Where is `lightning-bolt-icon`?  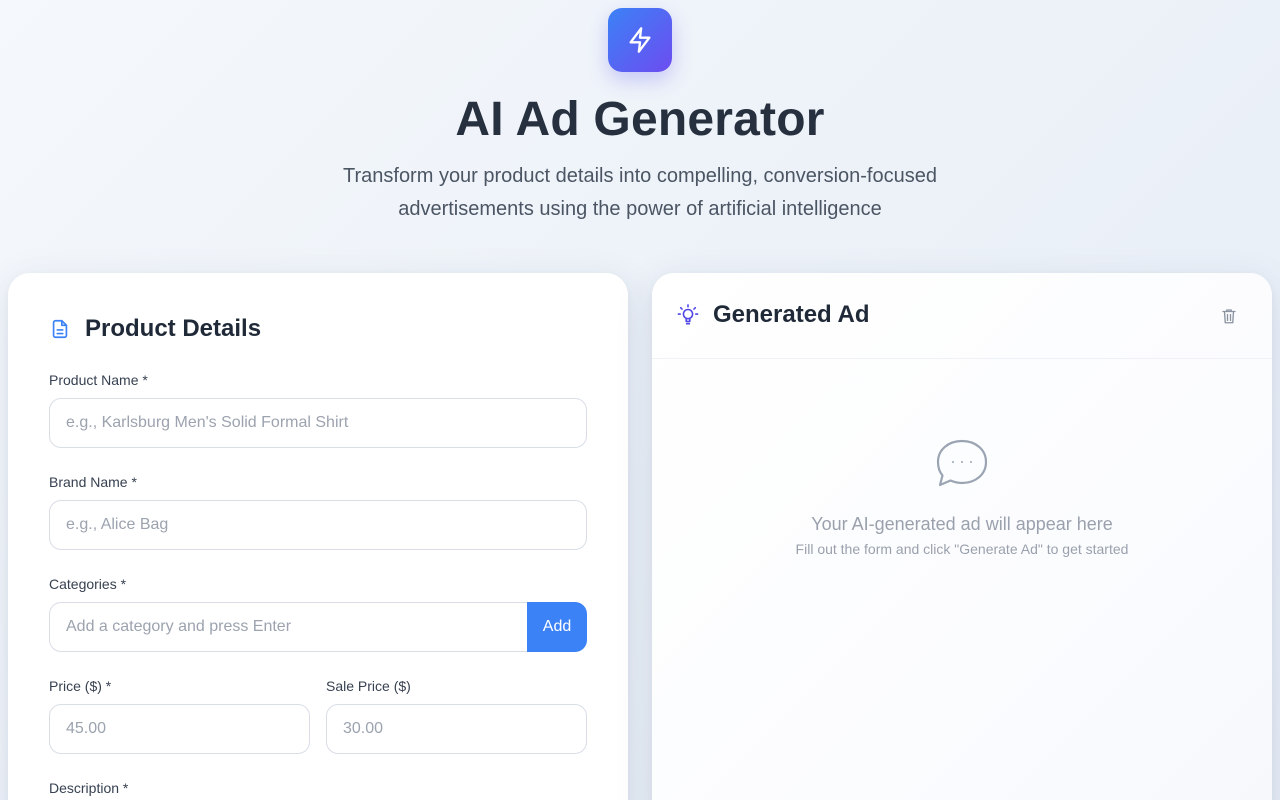 lightning-bolt-icon is located at coordinates (640, 40).